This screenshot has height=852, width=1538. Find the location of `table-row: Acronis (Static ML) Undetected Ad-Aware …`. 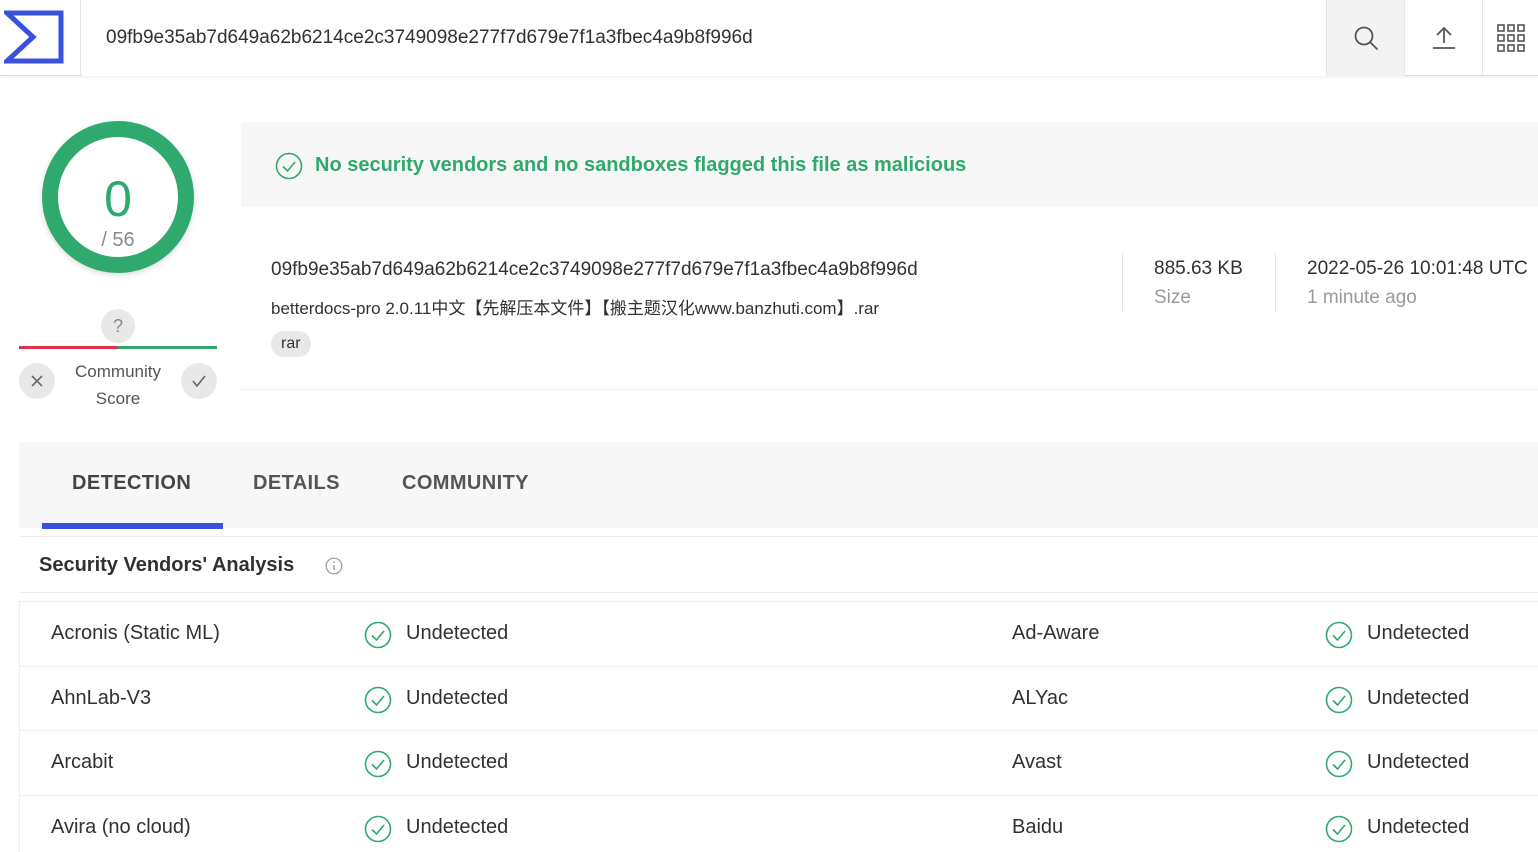

table-row: Acronis (Static ML) Undetected Ad-Aware … is located at coordinates (779, 634).